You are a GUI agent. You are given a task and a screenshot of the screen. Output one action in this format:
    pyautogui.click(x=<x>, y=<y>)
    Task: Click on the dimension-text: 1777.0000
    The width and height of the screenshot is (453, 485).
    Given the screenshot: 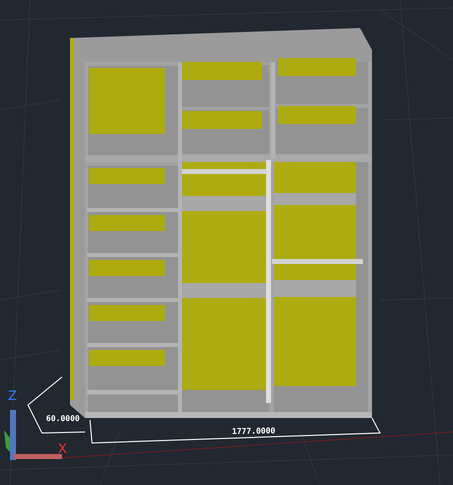 What is the action you would take?
    pyautogui.click(x=254, y=431)
    